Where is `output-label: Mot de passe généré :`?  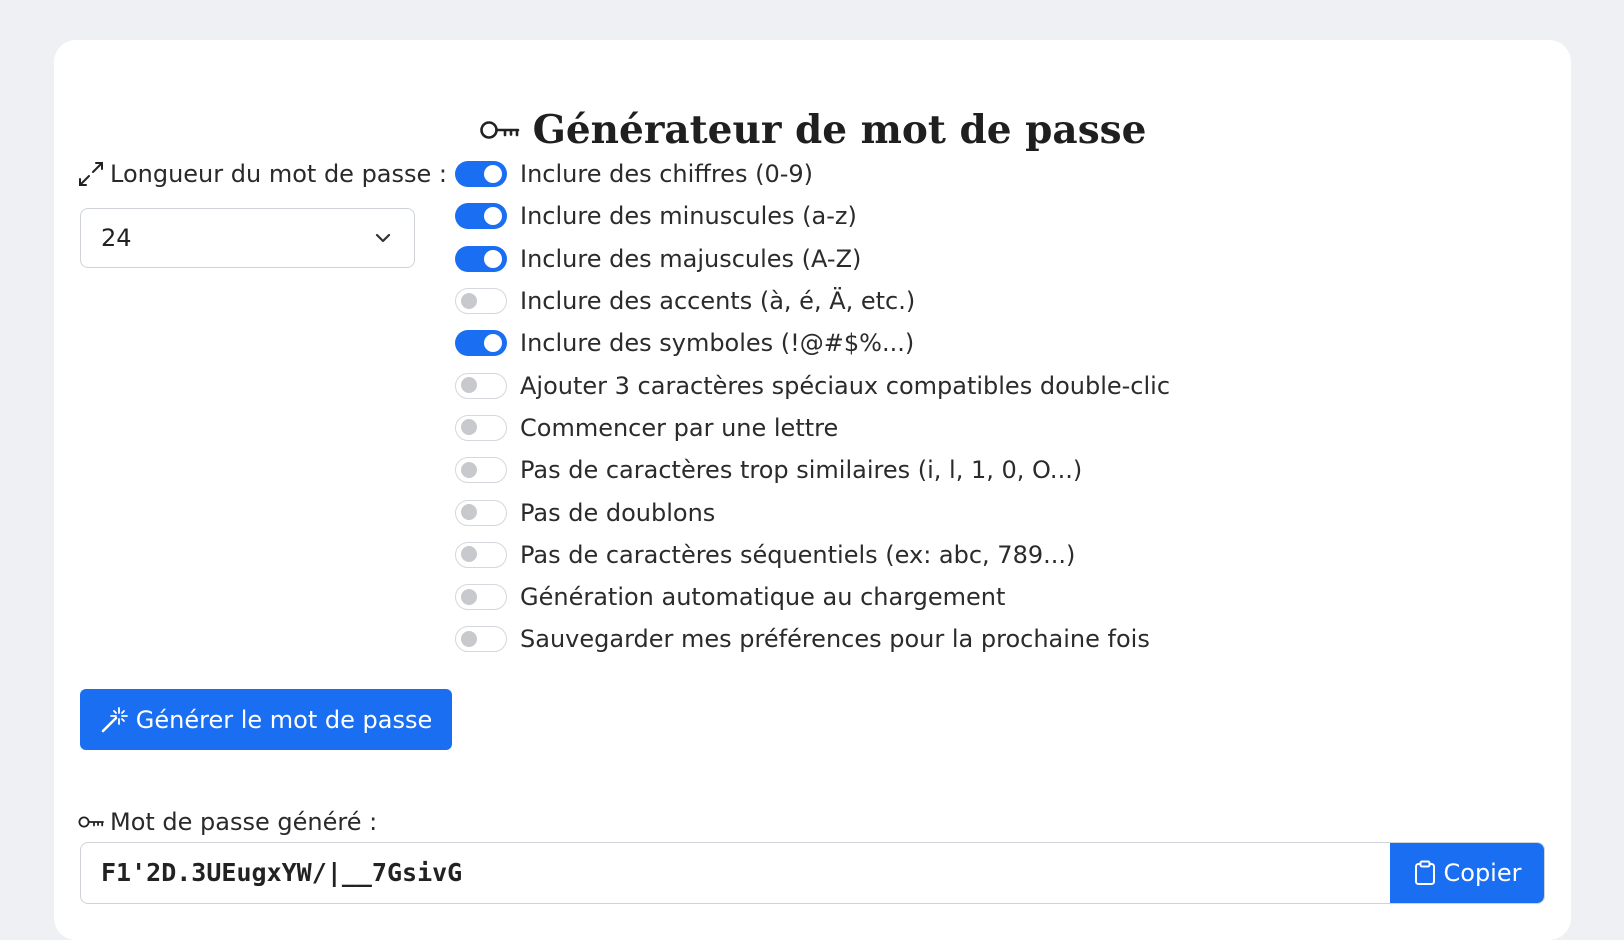 output-label: Mot de passe généré : is located at coordinates (227, 822).